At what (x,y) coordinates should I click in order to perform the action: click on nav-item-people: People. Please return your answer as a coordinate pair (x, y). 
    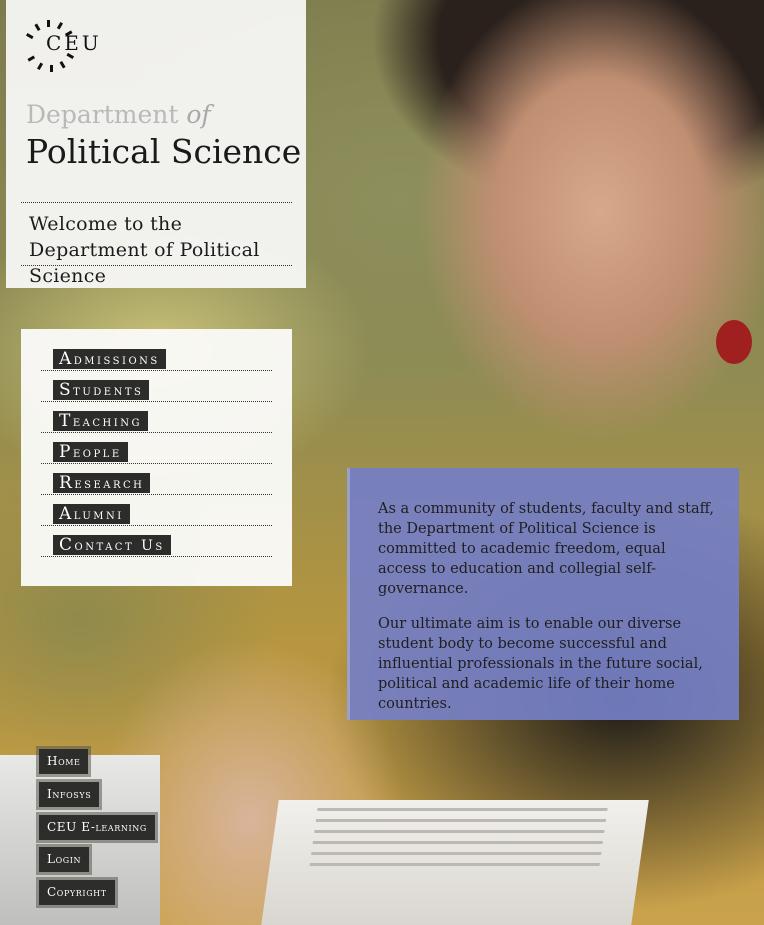
    Looking at the image, I should click on (156, 448).